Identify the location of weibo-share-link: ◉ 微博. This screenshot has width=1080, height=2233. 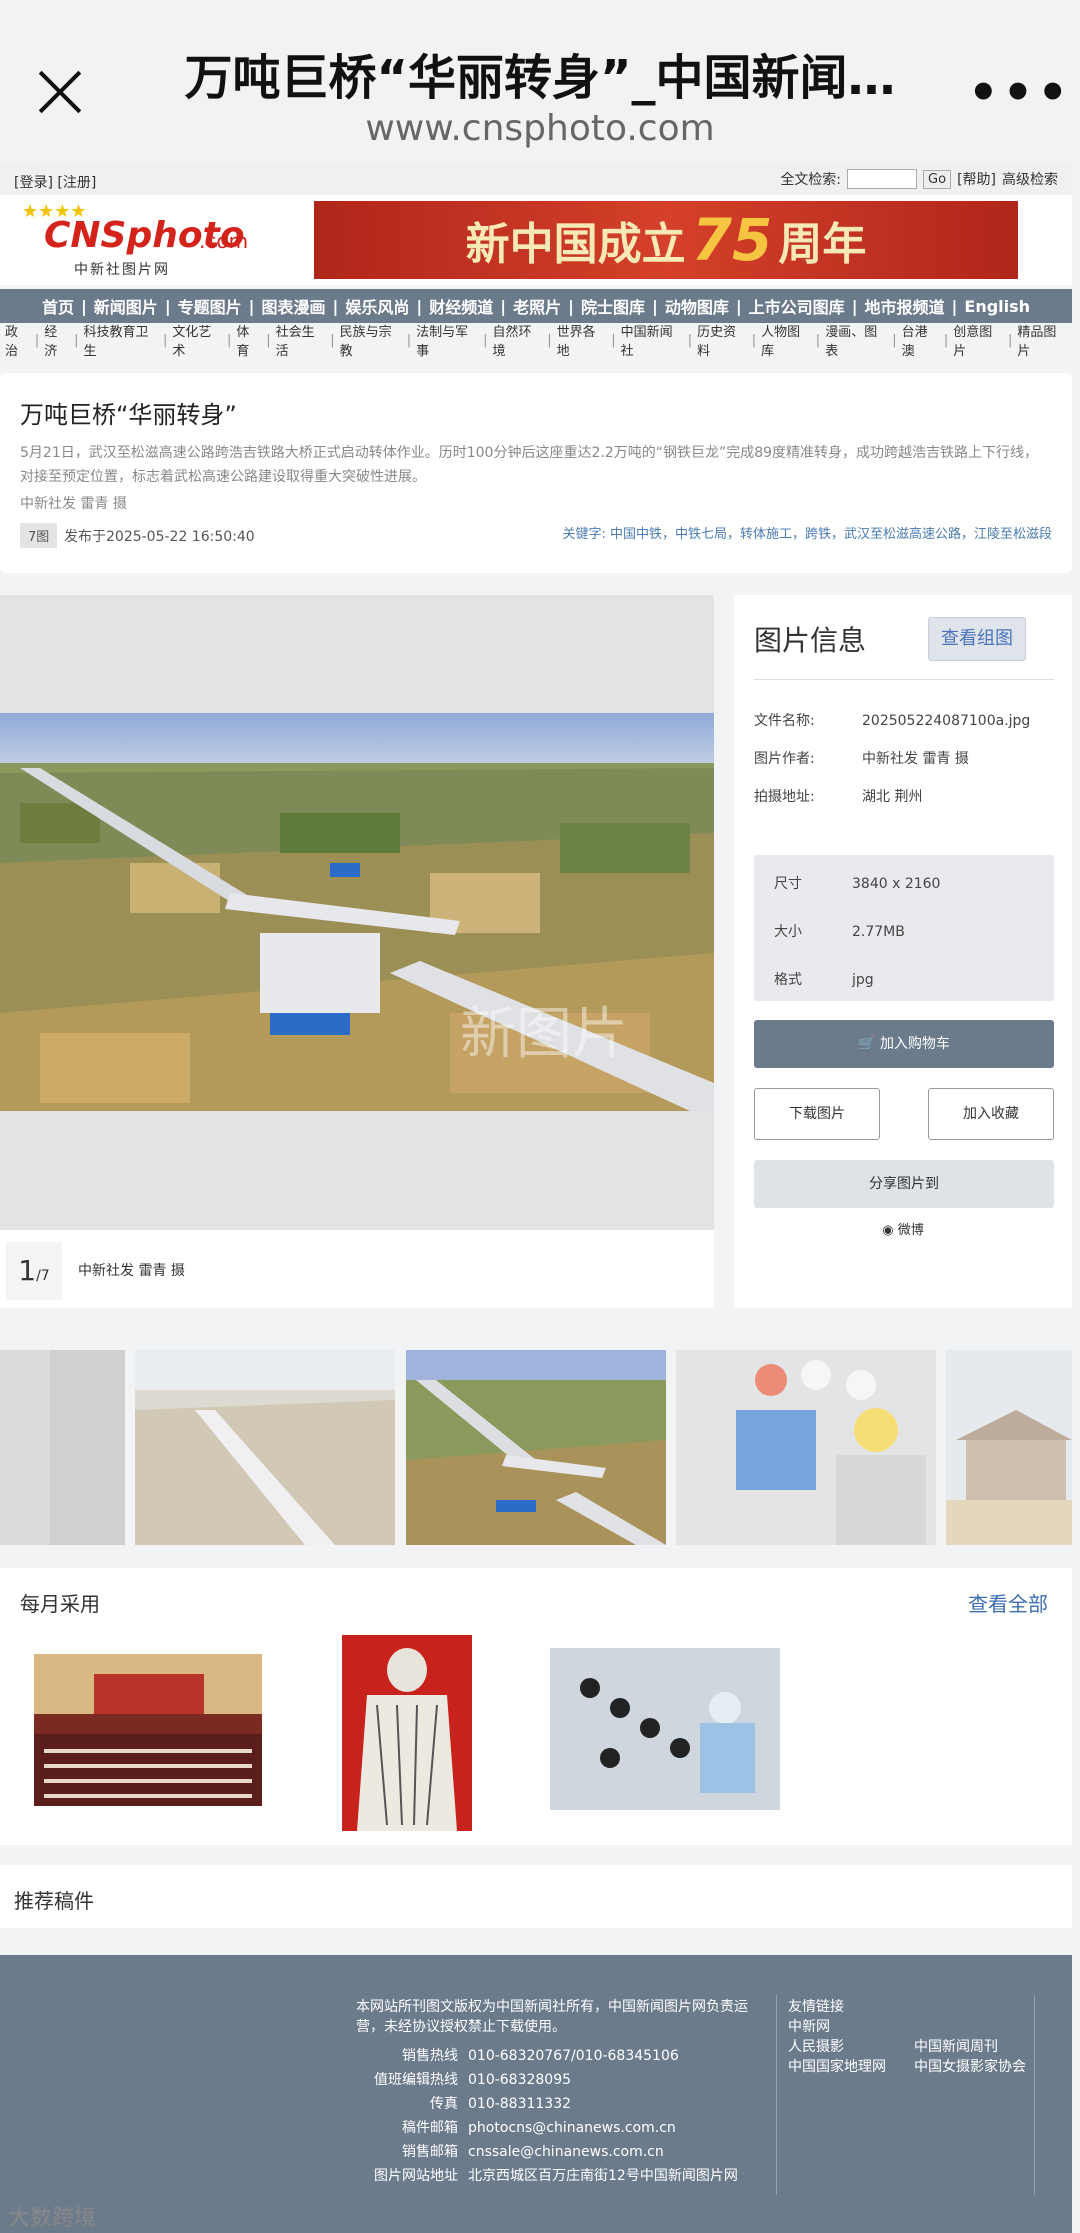
(903, 1228).